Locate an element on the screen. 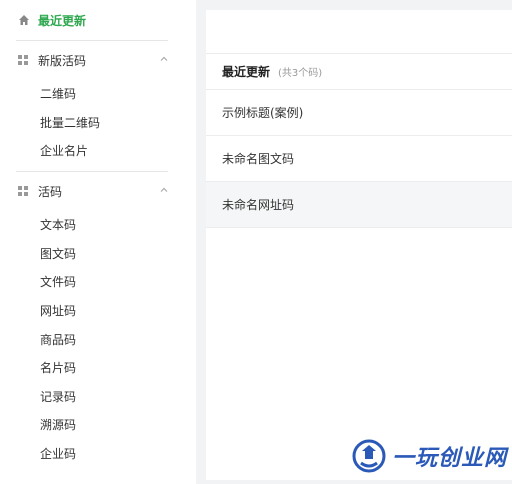 Image resolution: width=512 pixels, height=484 pixels. sidebar-group-new-live-code: 新版活码 二维码 批量二维码 企业名片 is located at coordinates (98, 103).